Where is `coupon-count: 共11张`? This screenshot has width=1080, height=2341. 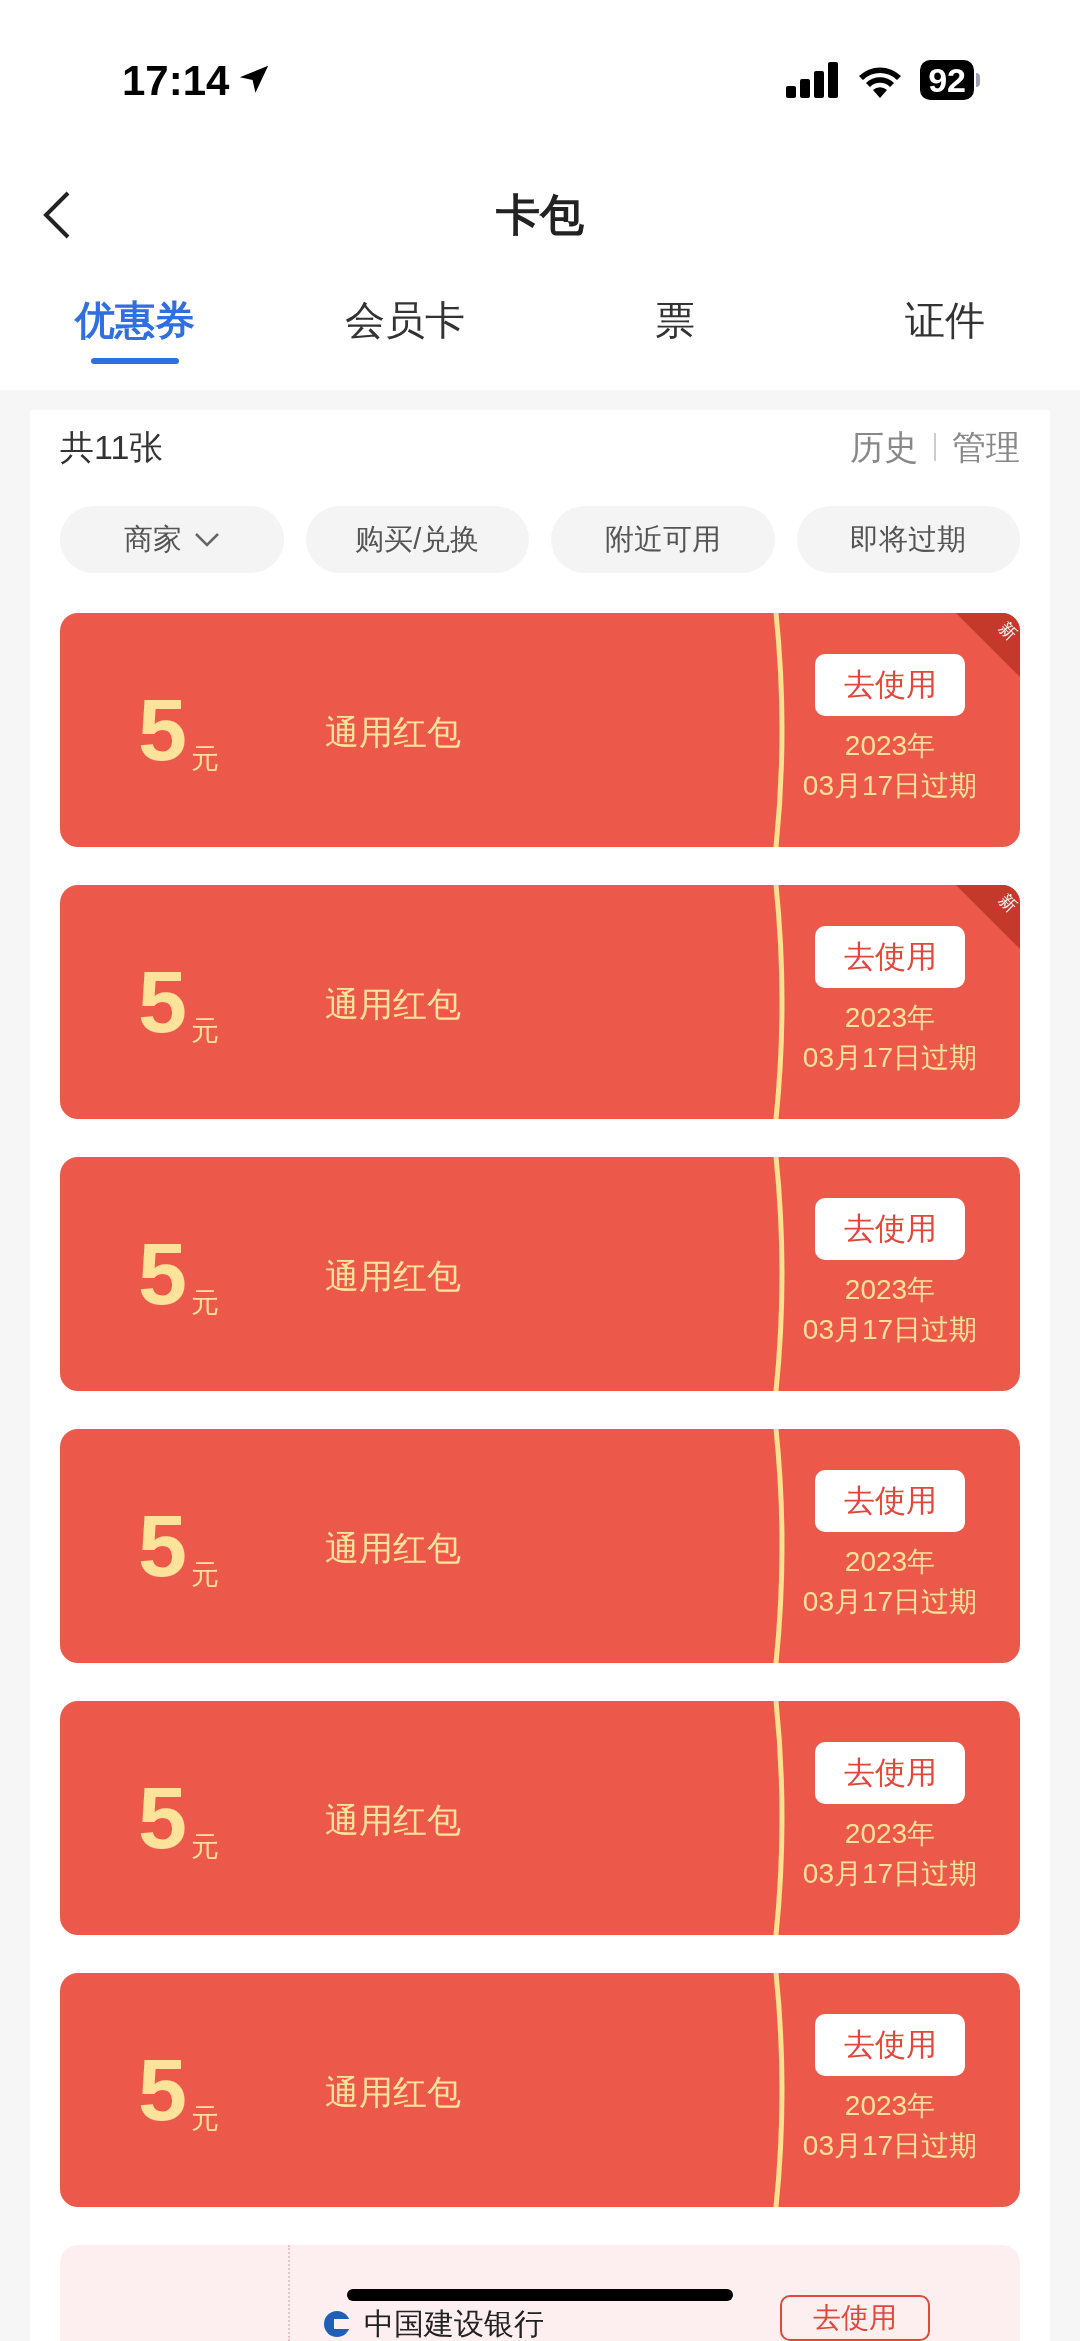
coupon-count: 共11张 is located at coordinates (112, 447).